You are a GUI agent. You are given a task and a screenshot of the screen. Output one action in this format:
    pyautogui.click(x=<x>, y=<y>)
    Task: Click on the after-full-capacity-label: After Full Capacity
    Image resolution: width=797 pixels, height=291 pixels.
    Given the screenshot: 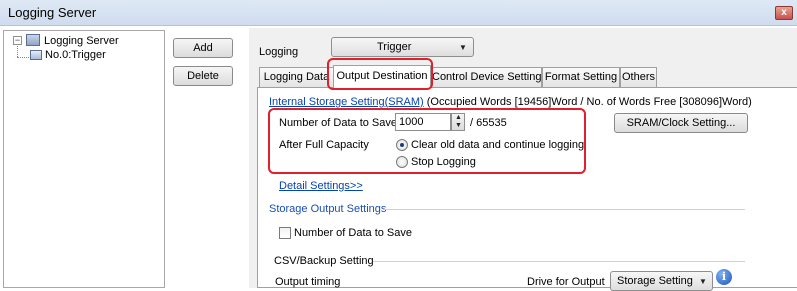 What is the action you would take?
    pyautogui.click(x=324, y=145)
    